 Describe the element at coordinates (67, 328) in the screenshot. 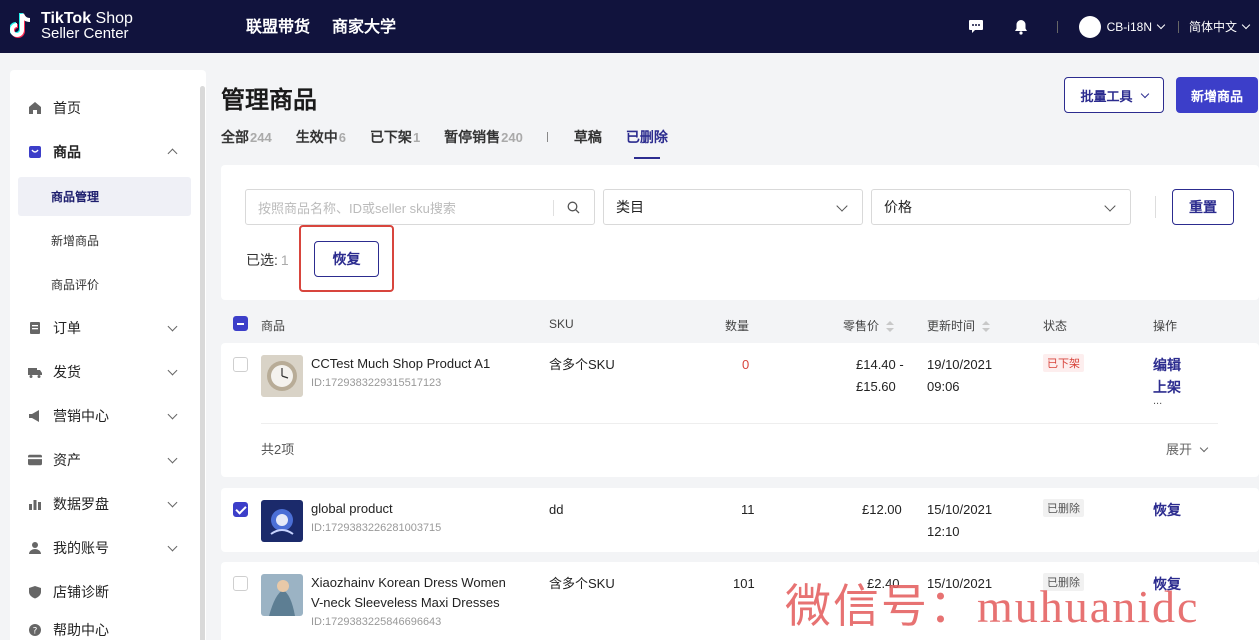

I see `sidebar-item-label: 订单` at that location.